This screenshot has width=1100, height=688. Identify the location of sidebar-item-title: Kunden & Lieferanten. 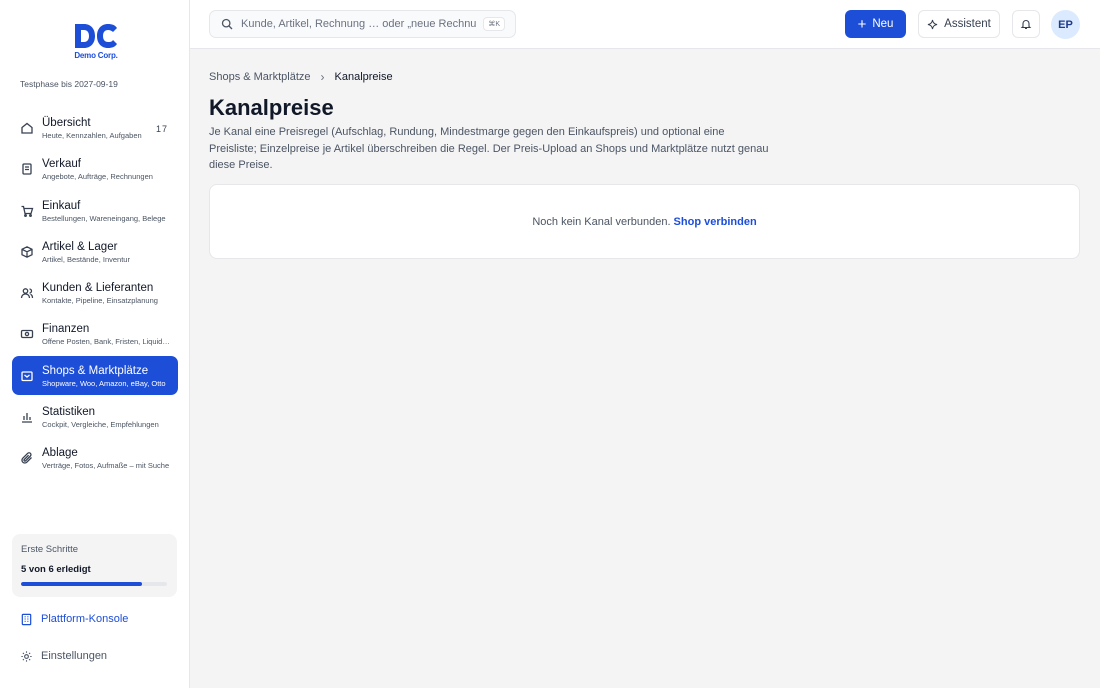
(98, 288).